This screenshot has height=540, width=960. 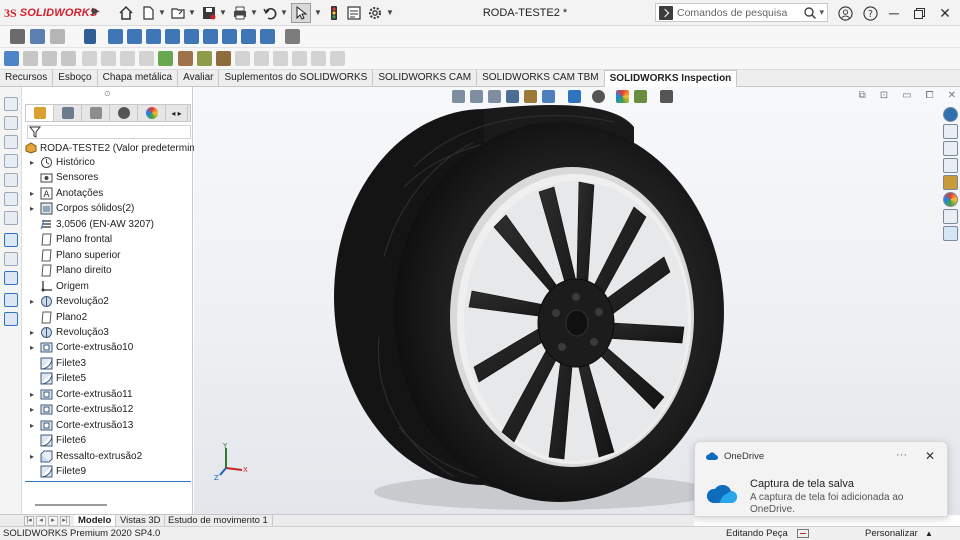 I want to click on balloon-settings-icon, so click(x=108, y=58).